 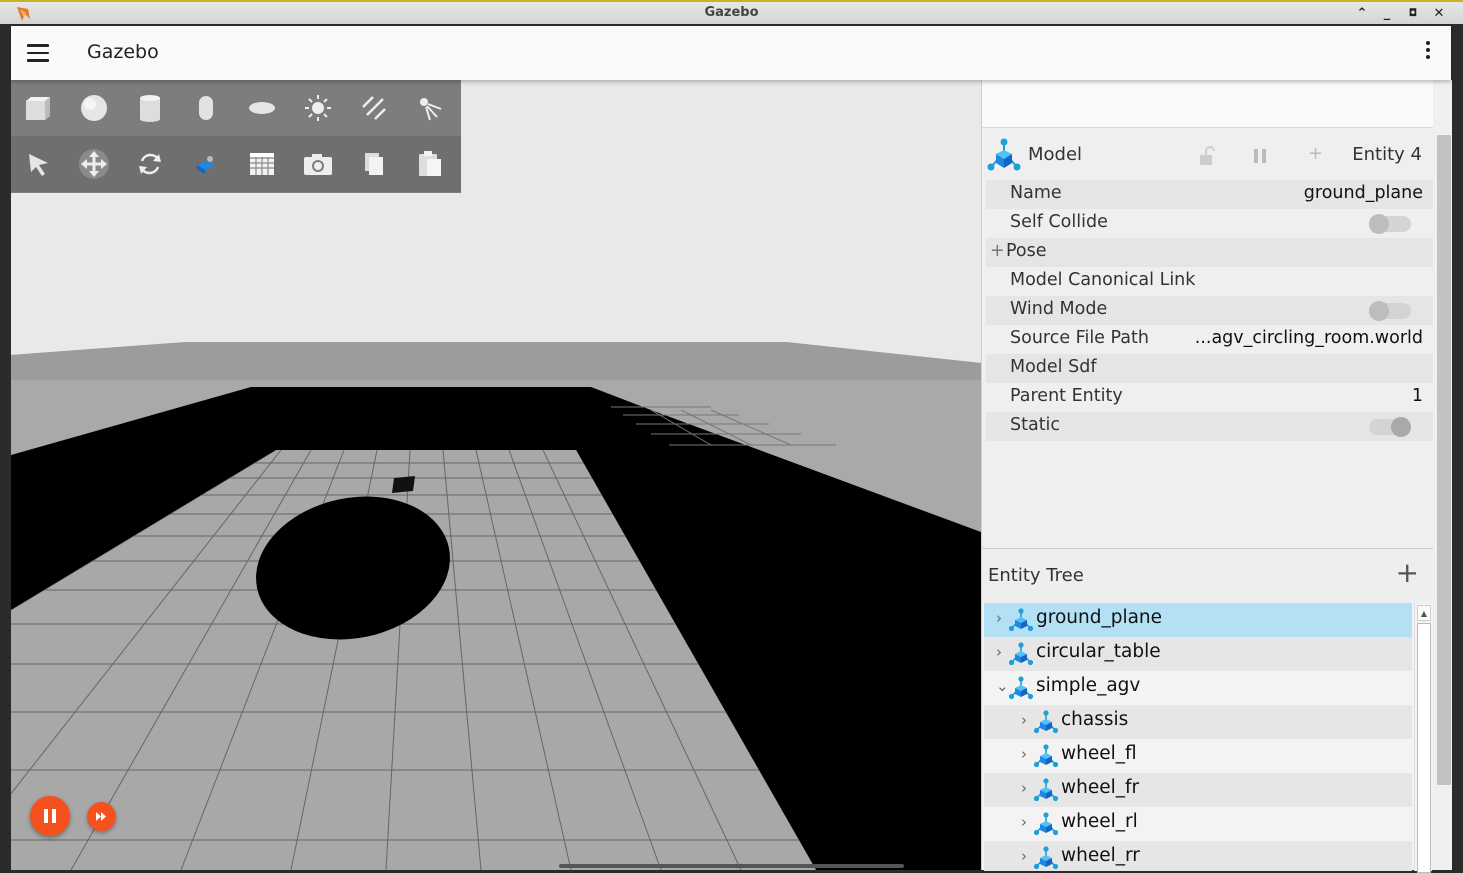 What do you see at coordinates (236, 108) in the screenshot?
I see `toolbar-row-shapes` at bounding box center [236, 108].